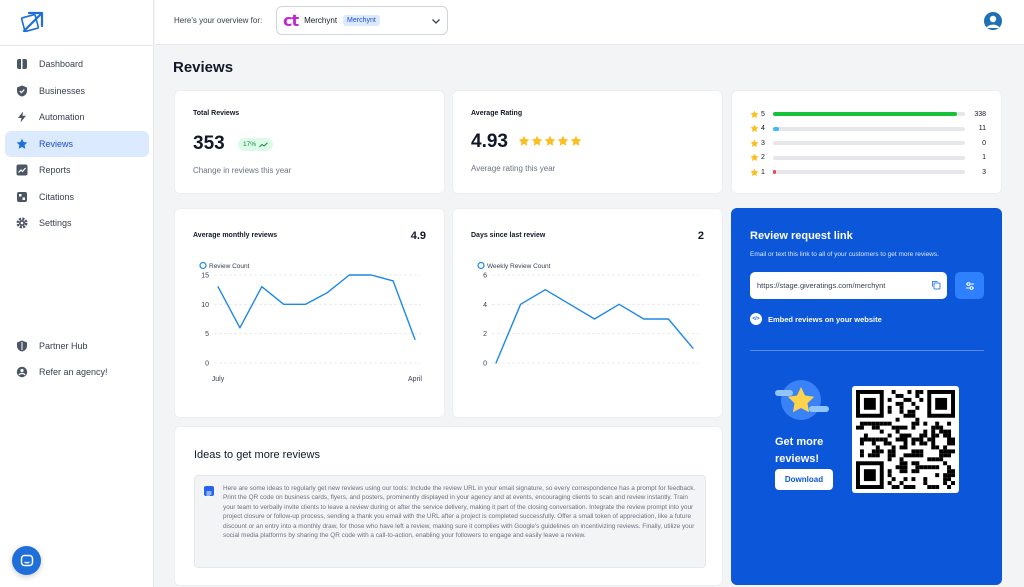 This screenshot has height=587, width=1024. I want to click on sidebar-item-reviews: Reviews, so click(77, 144).